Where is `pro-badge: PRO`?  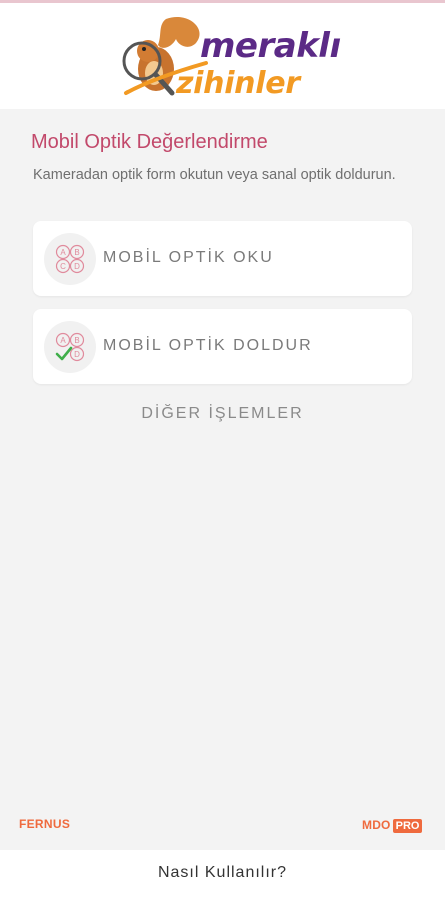 pro-badge: PRO is located at coordinates (407, 826).